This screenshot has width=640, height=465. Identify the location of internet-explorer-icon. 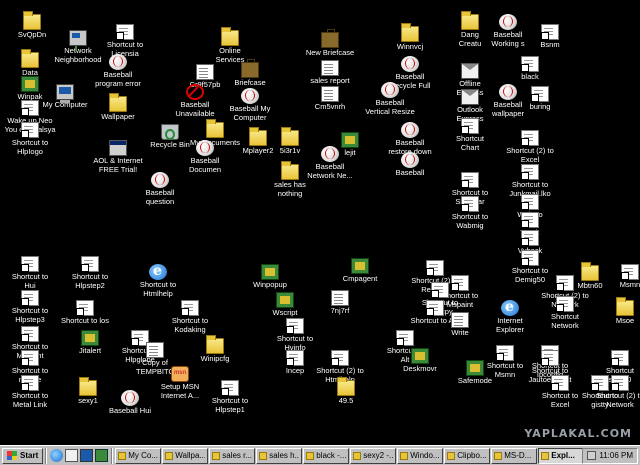
(510, 307).